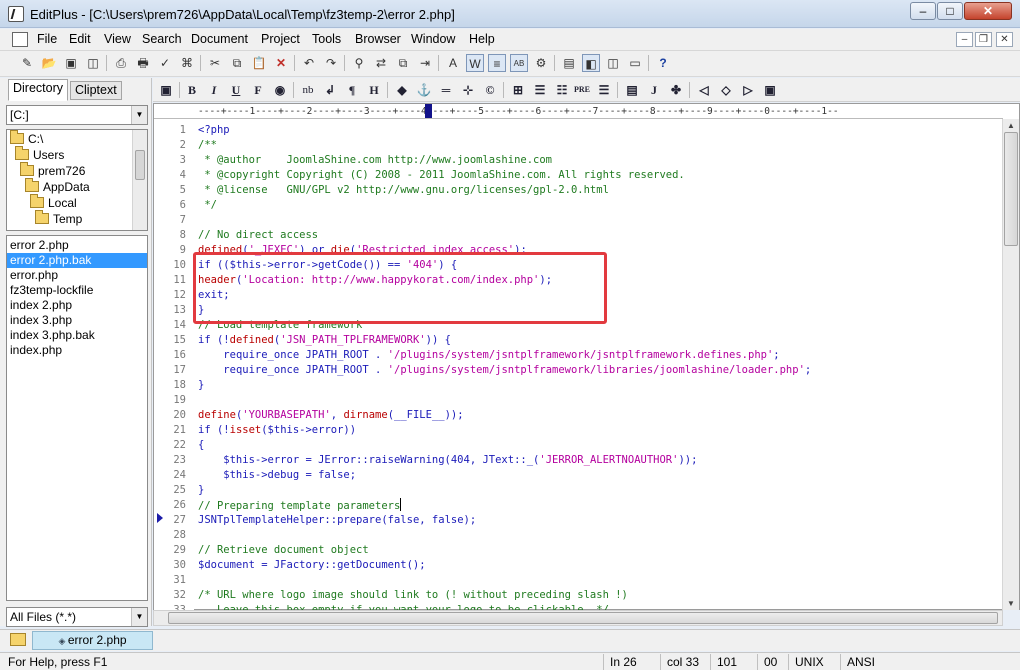 This screenshot has width=1020, height=670. Describe the element at coordinates (983, 39) in the screenshot. I see `mdi-restore-button: ❐` at that location.